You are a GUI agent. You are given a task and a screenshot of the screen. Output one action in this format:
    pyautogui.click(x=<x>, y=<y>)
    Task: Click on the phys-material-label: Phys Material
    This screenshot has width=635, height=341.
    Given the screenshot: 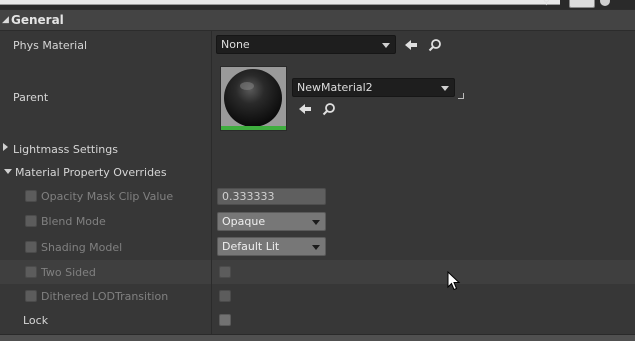 What is the action you would take?
    pyautogui.click(x=50, y=45)
    